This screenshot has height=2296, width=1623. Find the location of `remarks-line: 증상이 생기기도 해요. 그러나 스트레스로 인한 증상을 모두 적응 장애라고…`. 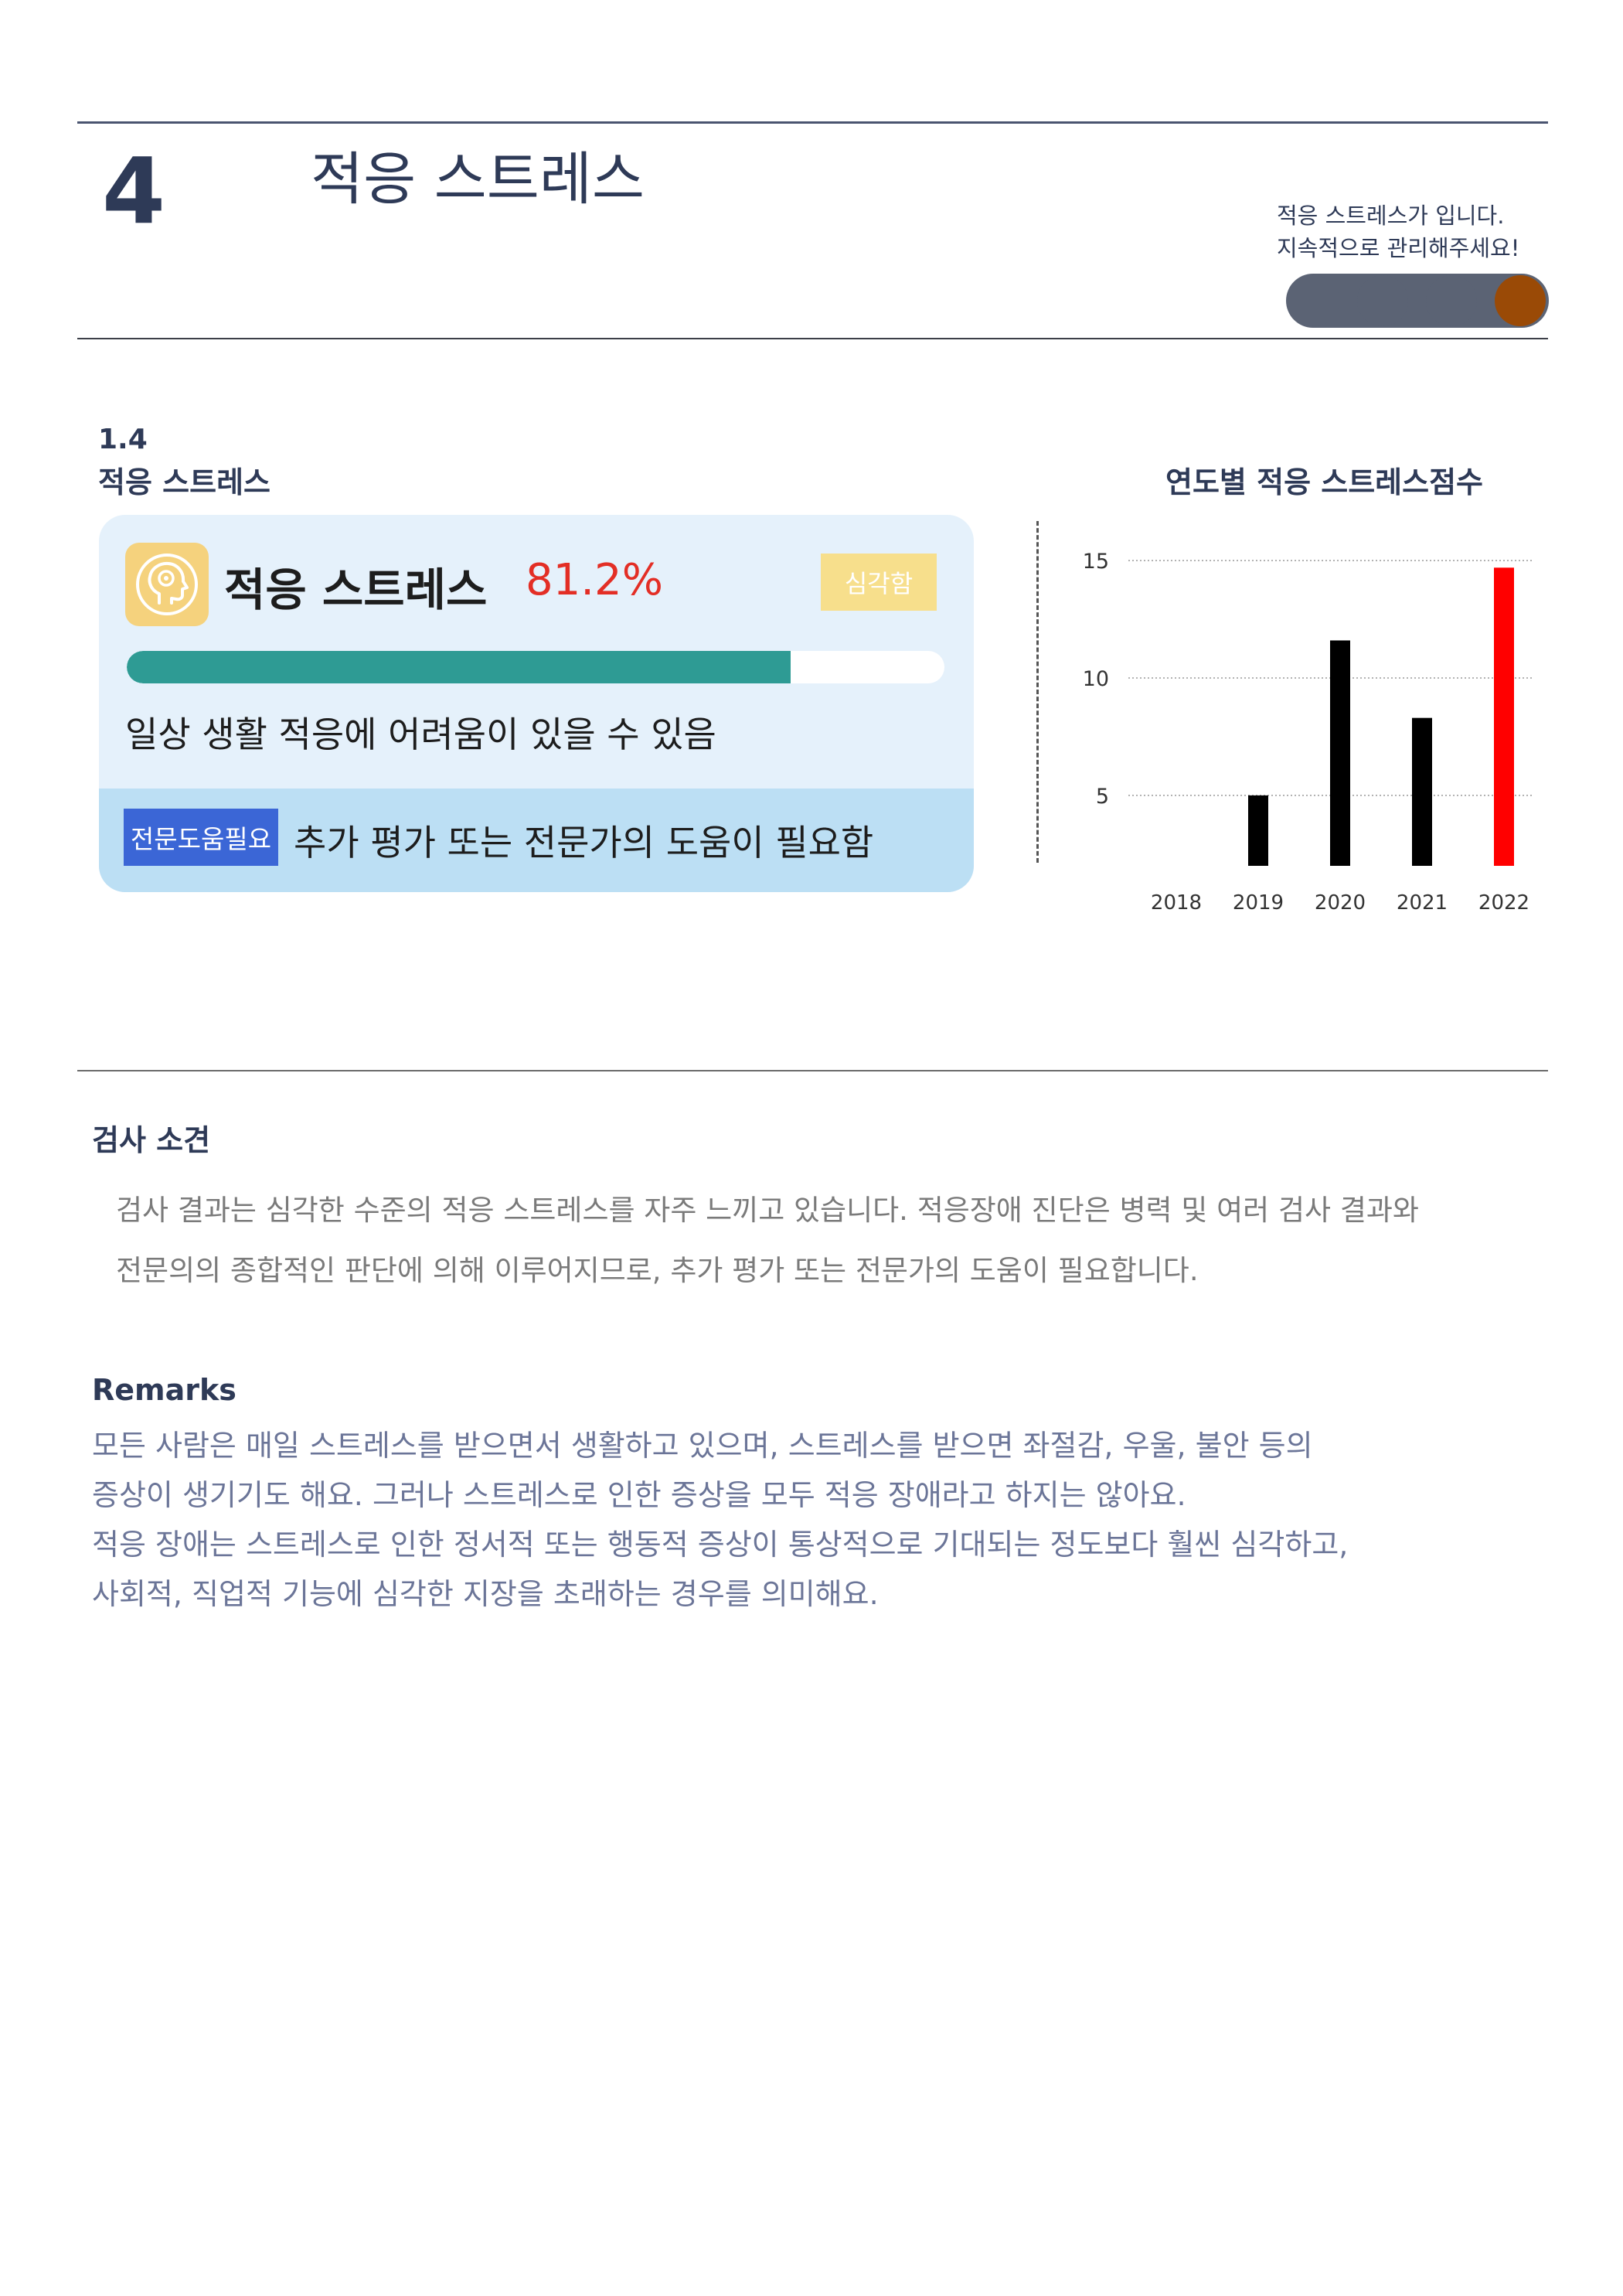

remarks-line: 증상이 생기기도 해요. 그러나 스트레스로 인한 증상을 모두 적응 장애라고… is located at coordinates (639, 1495).